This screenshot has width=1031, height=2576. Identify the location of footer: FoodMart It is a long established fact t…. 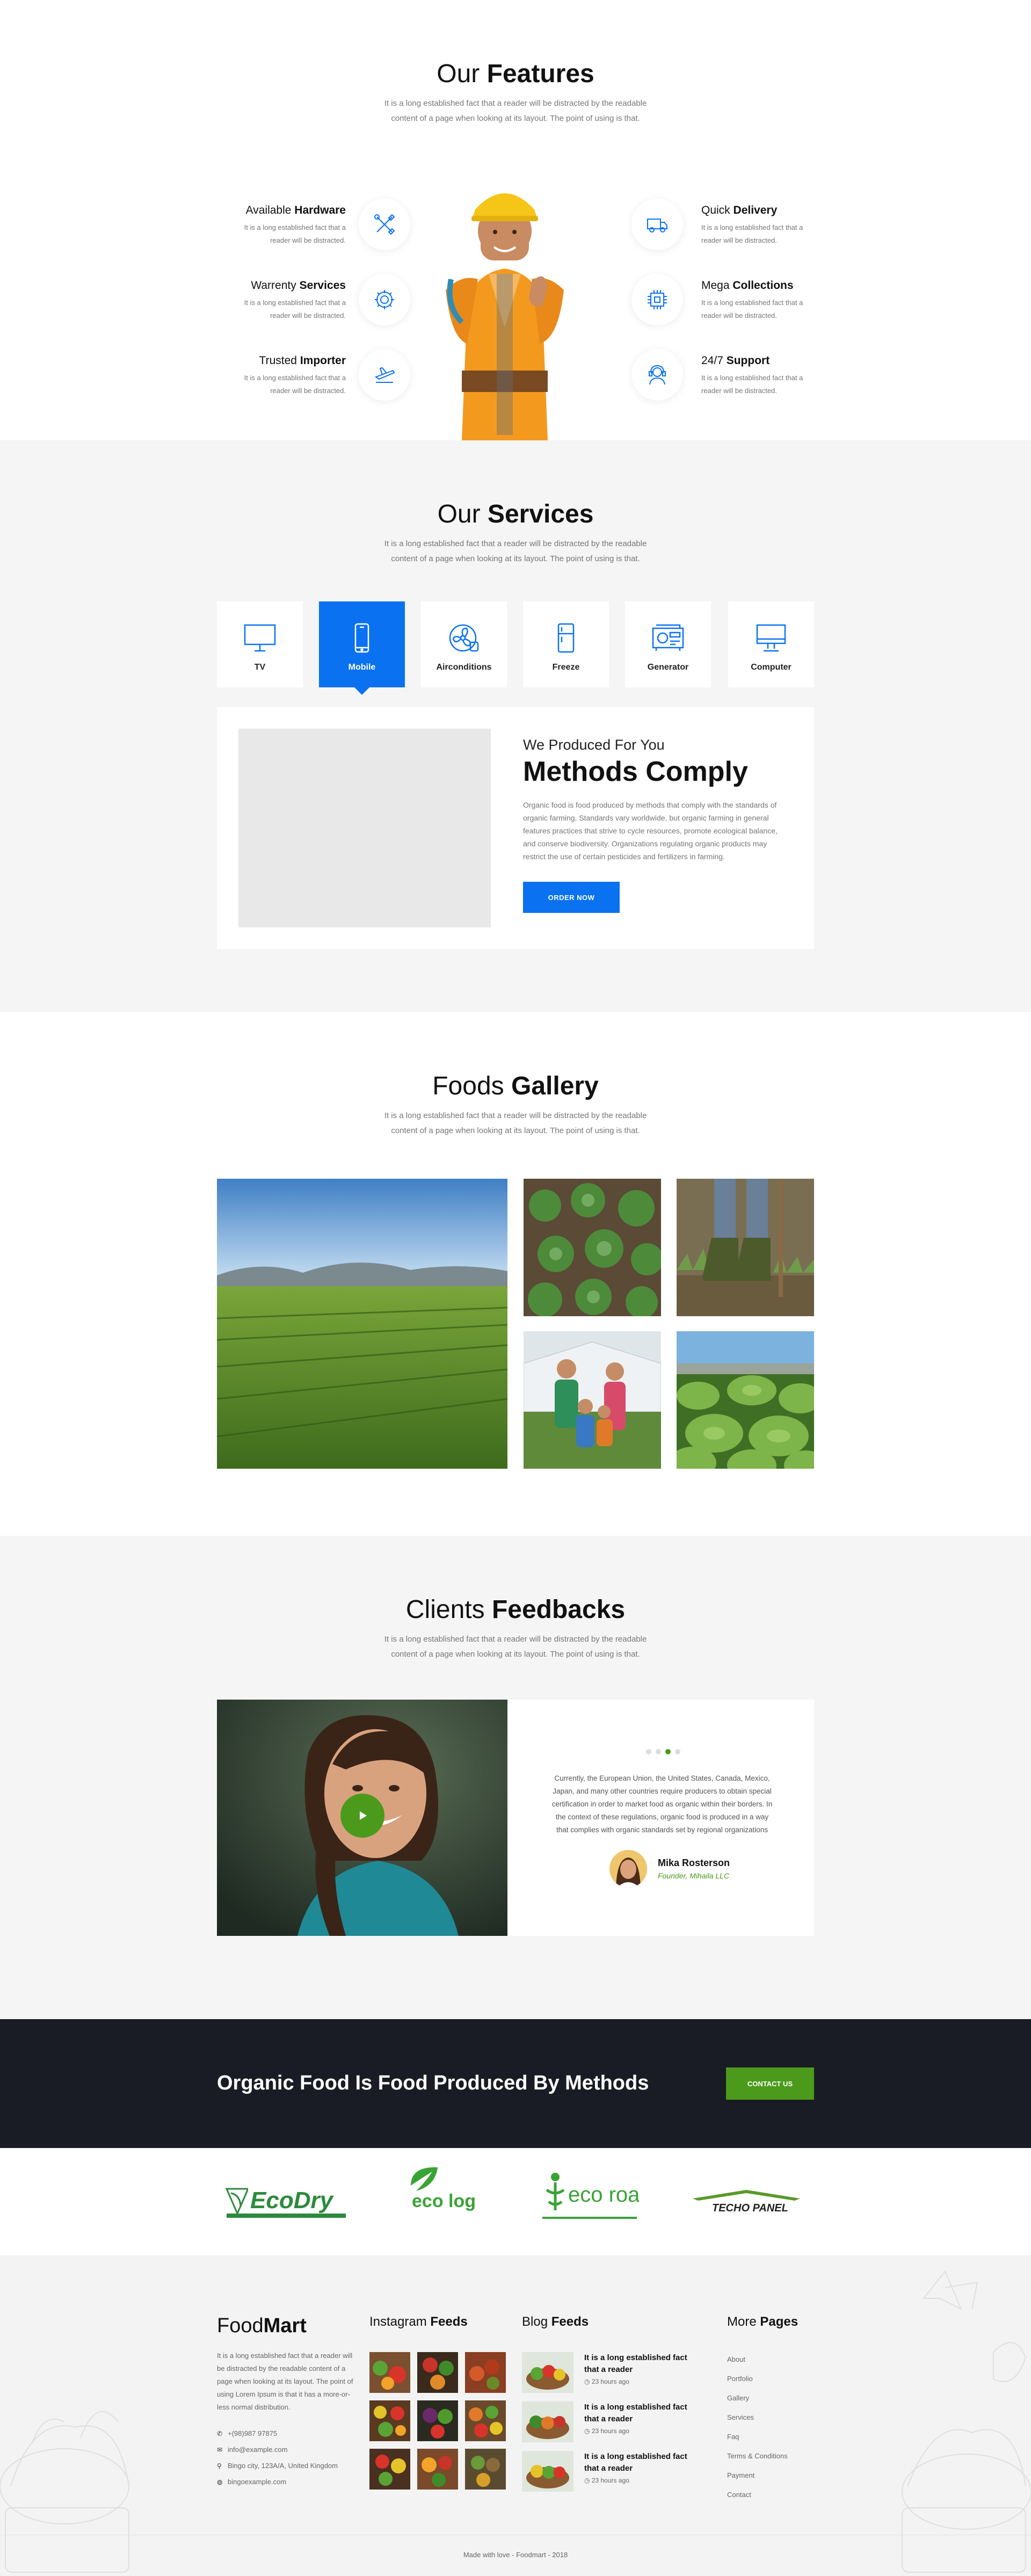
(515, 2415).